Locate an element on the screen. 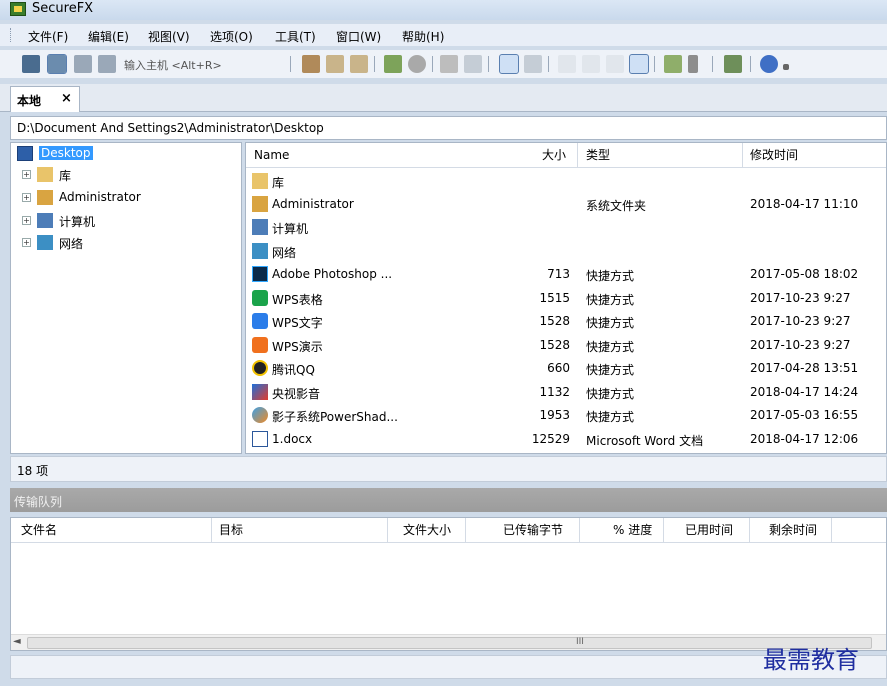 This screenshot has height=686, width=887. file-row: WPS演示 1528 快捷方式 2017-10-23 9:27 is located at coordinates (566, 345).